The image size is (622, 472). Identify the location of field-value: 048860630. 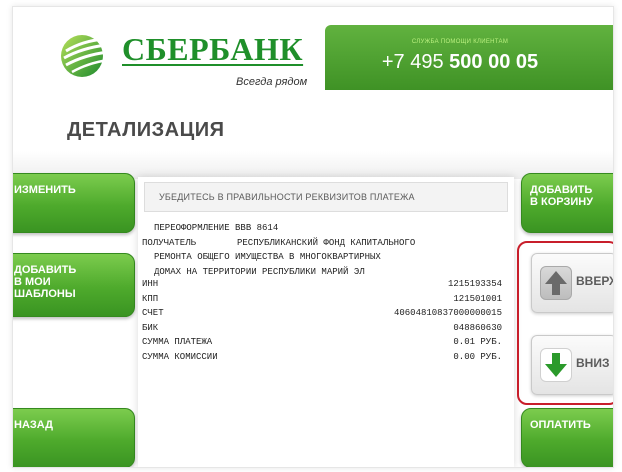
(477, 327).